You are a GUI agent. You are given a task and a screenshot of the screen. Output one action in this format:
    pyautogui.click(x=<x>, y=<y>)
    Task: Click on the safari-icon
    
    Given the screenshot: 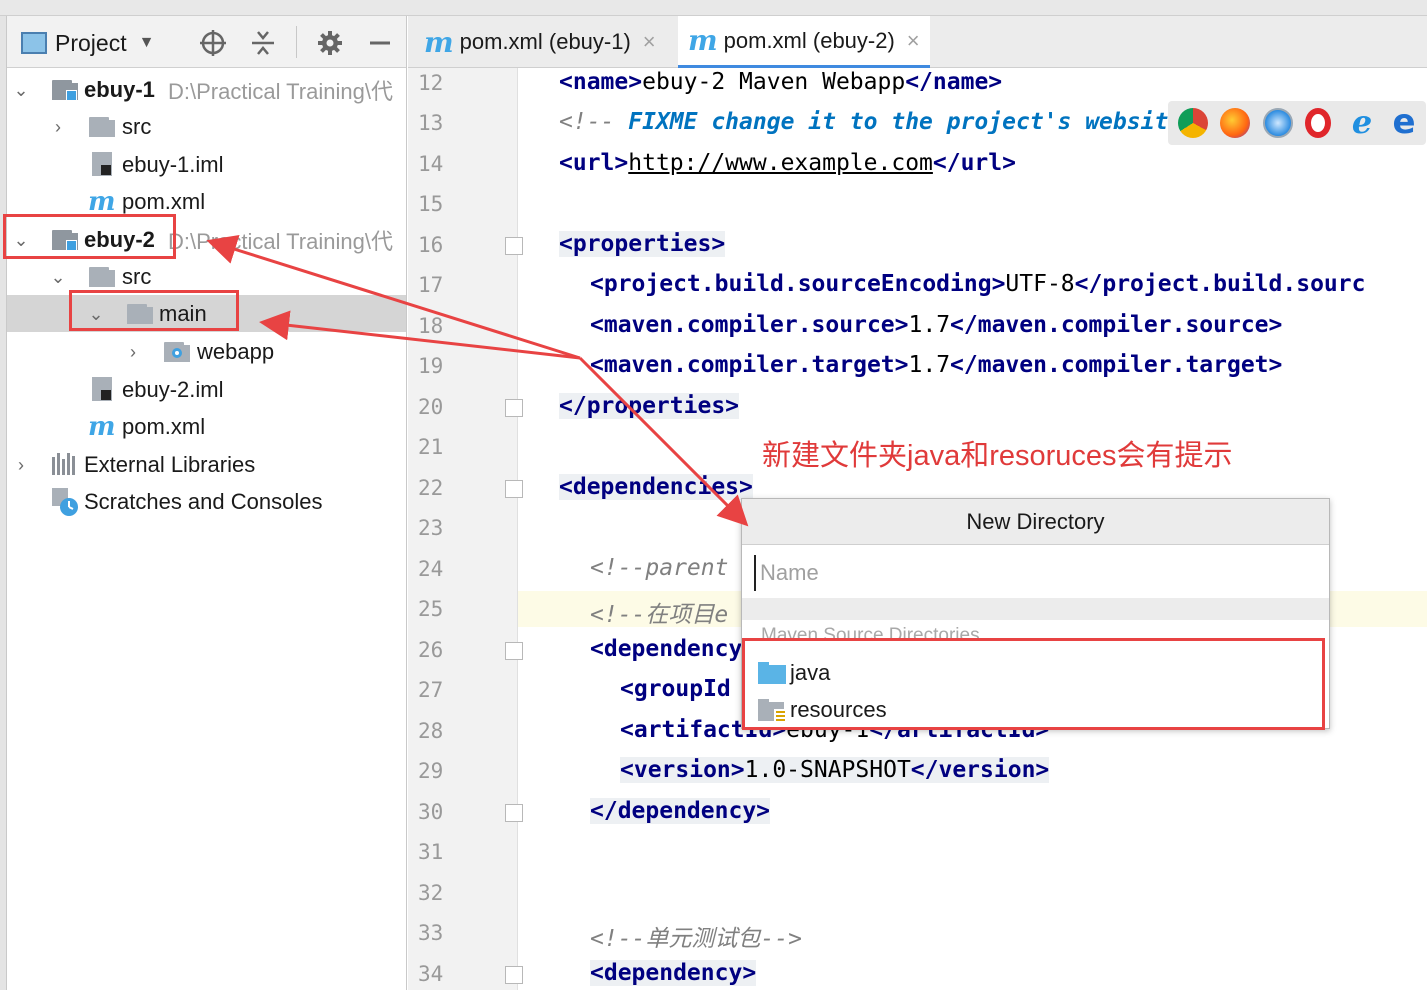 What is the action you would take?
    pyautogui.click(x=1278, y=123)
    